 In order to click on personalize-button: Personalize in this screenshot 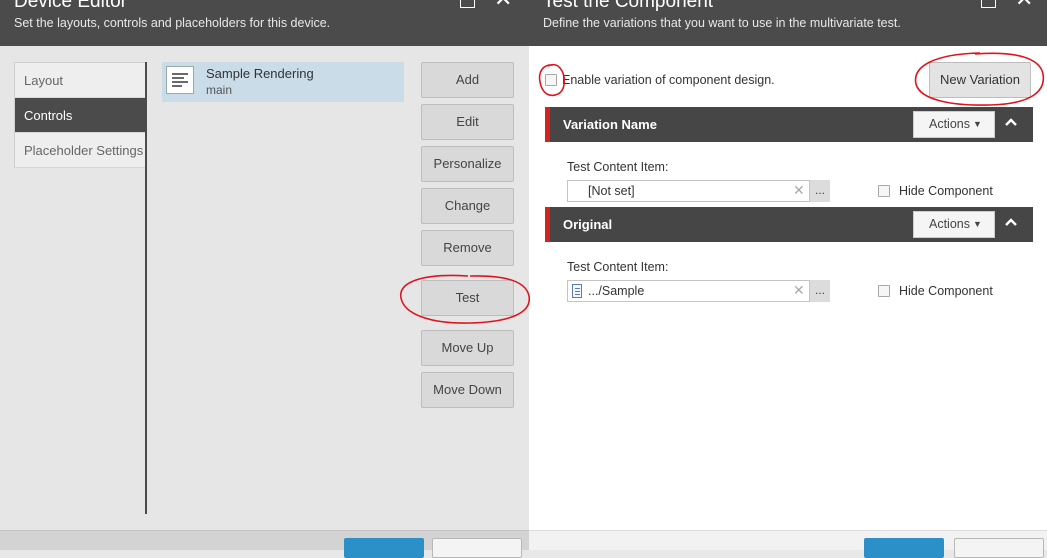, I will do `click(467, 164)`.